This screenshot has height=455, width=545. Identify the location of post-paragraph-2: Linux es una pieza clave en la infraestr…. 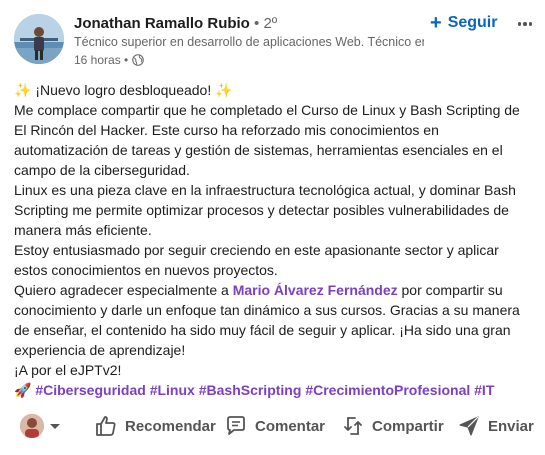
(265, 210).